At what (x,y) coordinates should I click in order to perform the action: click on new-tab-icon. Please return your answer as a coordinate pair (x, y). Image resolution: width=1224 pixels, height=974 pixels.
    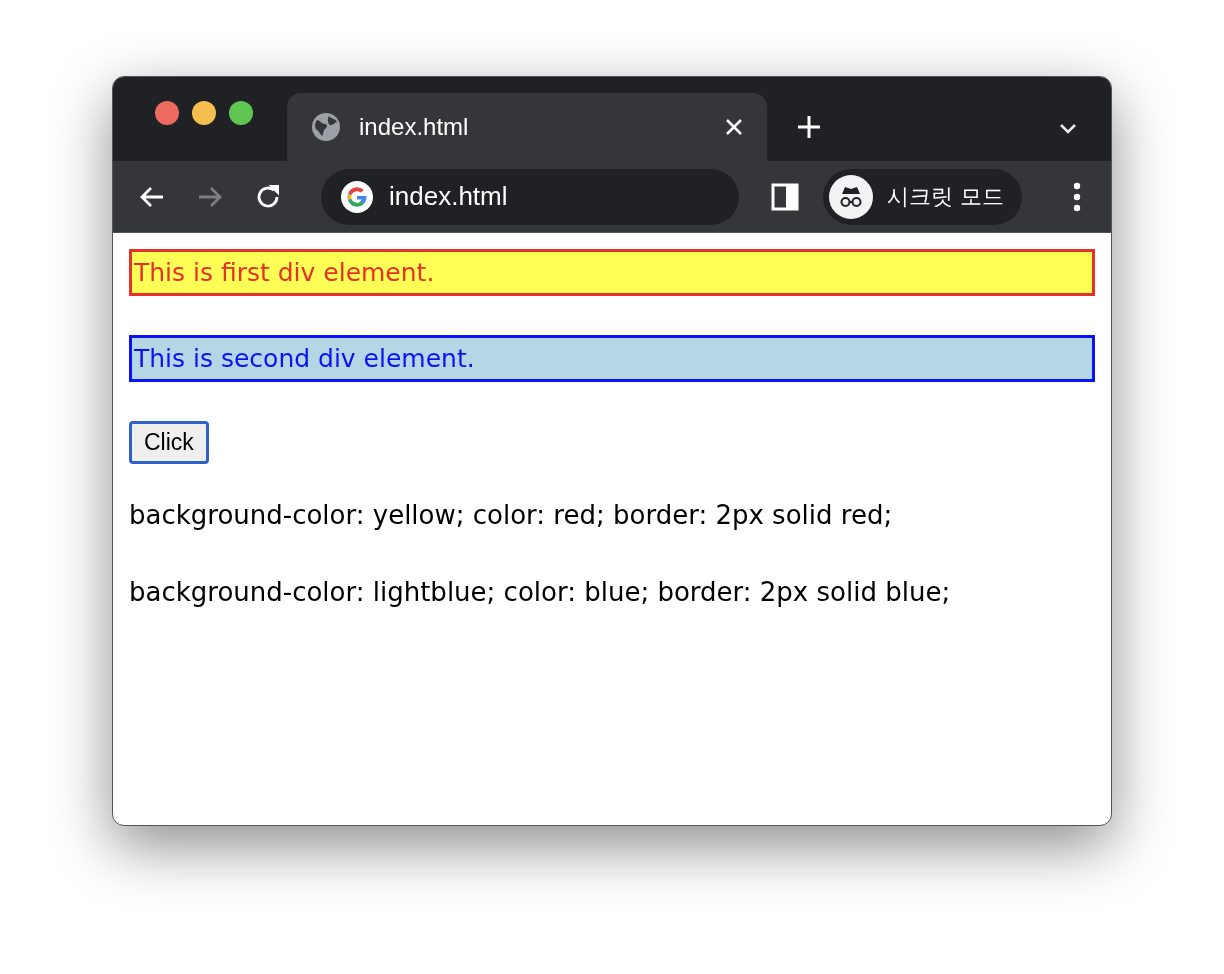
    Looking at the image, I should click on (809, 127).